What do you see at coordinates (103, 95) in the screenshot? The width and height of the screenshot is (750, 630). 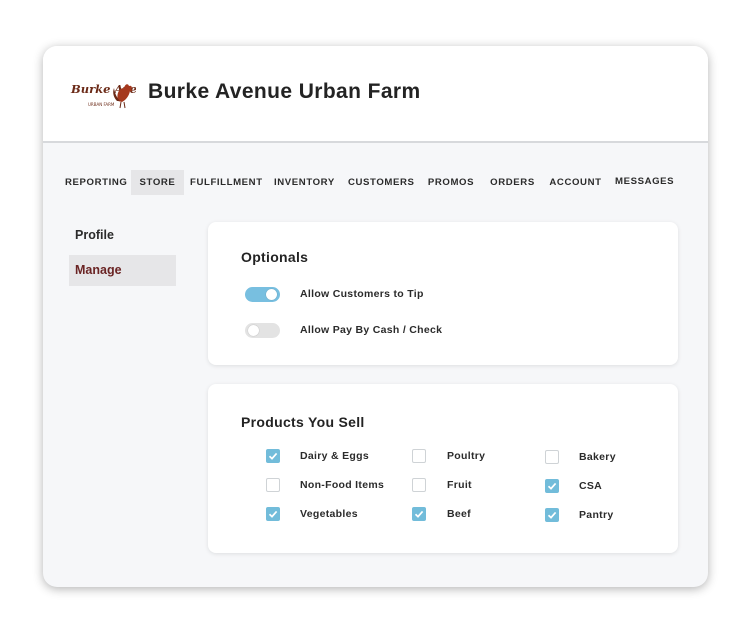 I see `farm-logo: Burke Avenue URBAN FARM` at bounding box center [103, 95].